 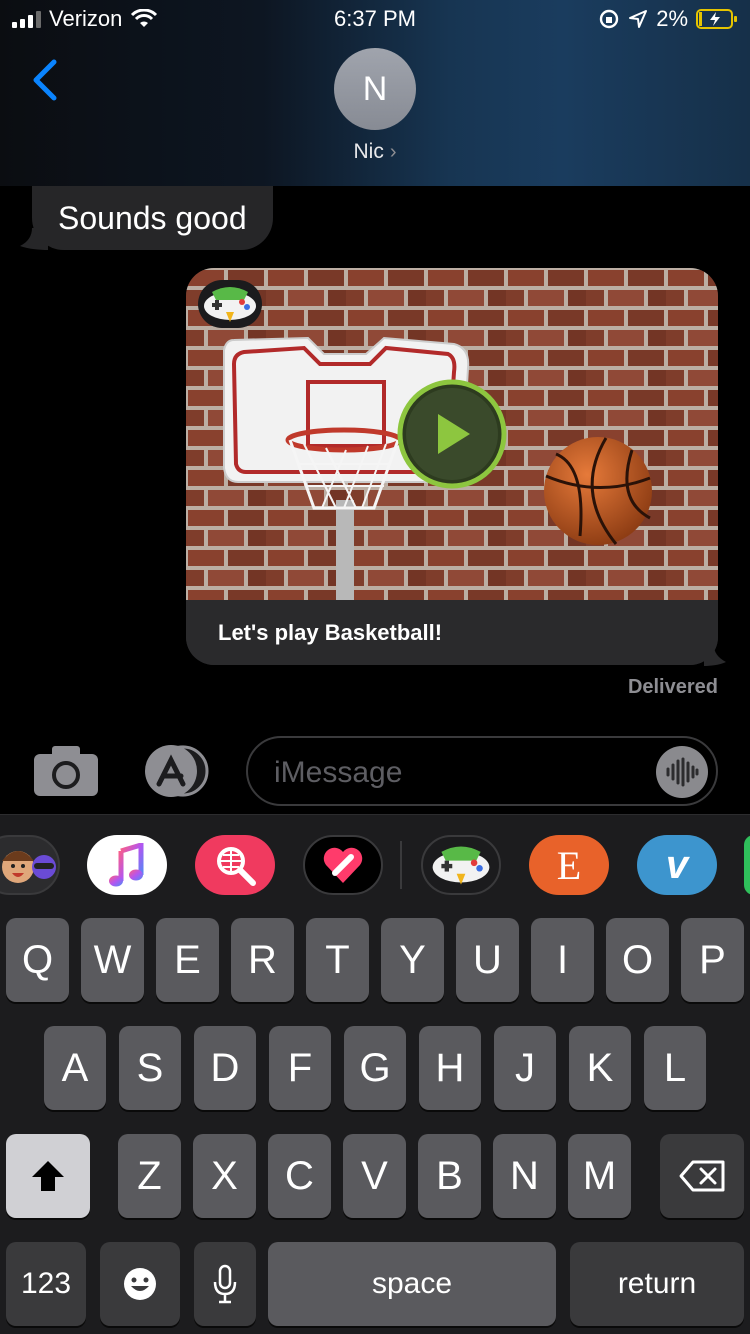 I want to click on imessage-input: iMessage, so click(x=482, y=771).